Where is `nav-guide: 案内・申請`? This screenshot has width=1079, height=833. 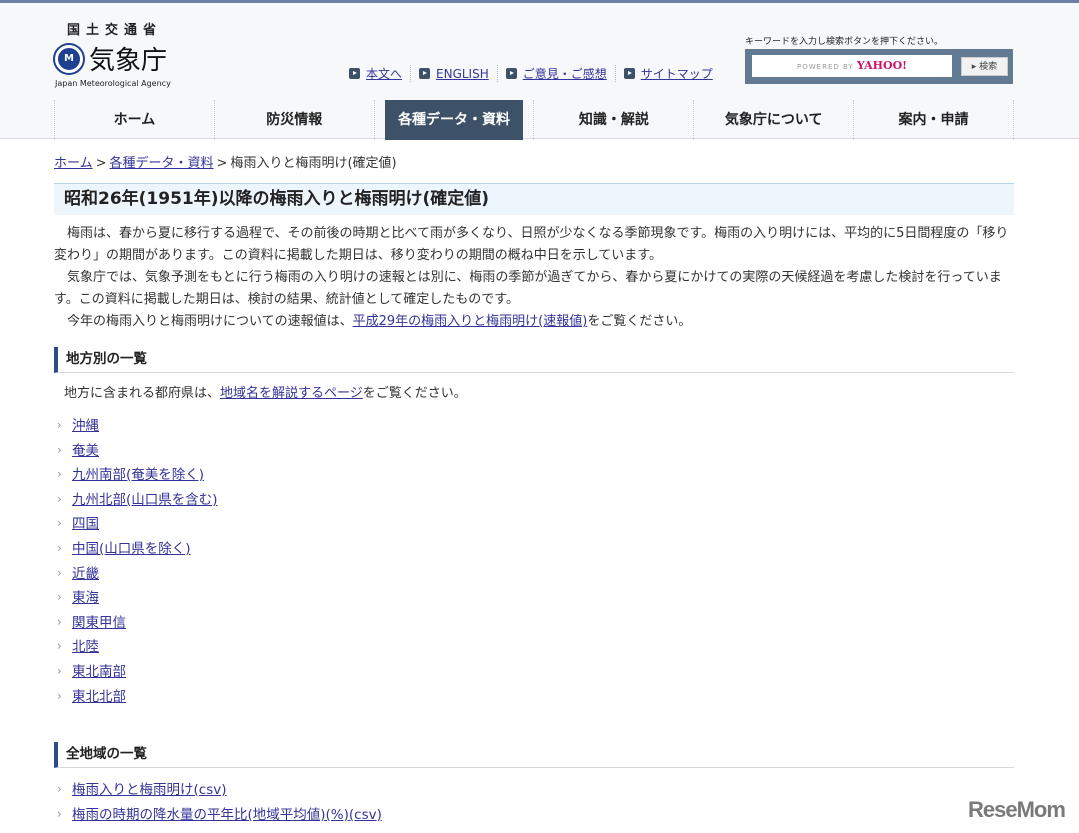 nav-guide: 案内・申請 is located at coordinates (933, 120).